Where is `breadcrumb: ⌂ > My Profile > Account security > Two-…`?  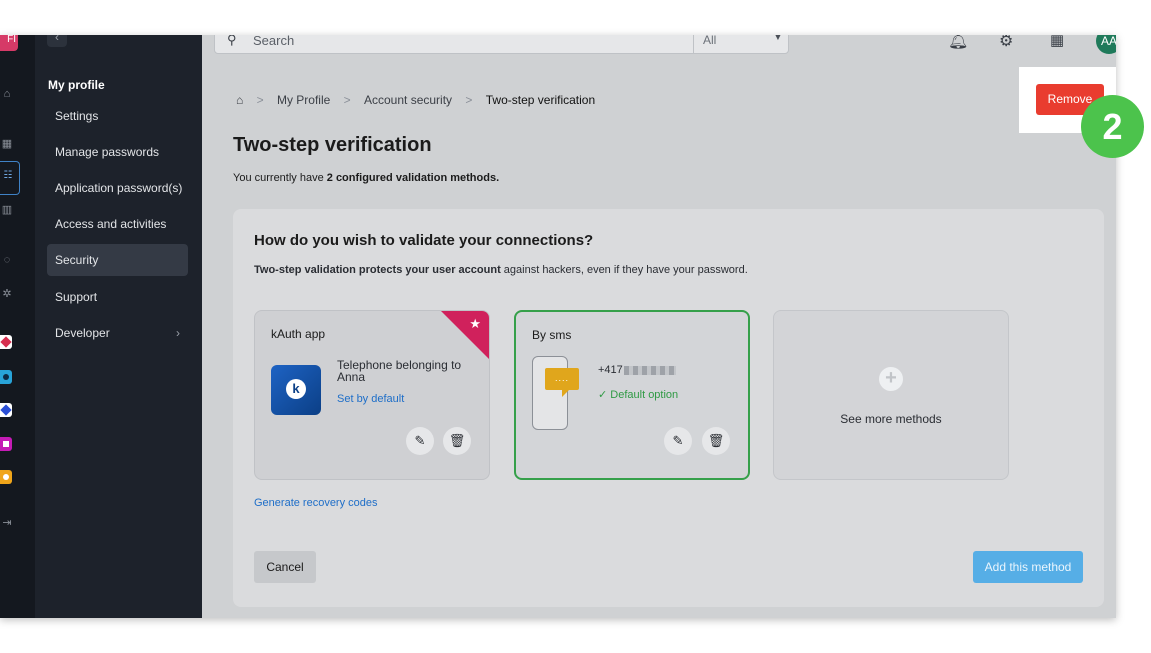 breadcrumb: ⌂ > My Profile > Account security > Two-… is located at coordinates (415, 99).